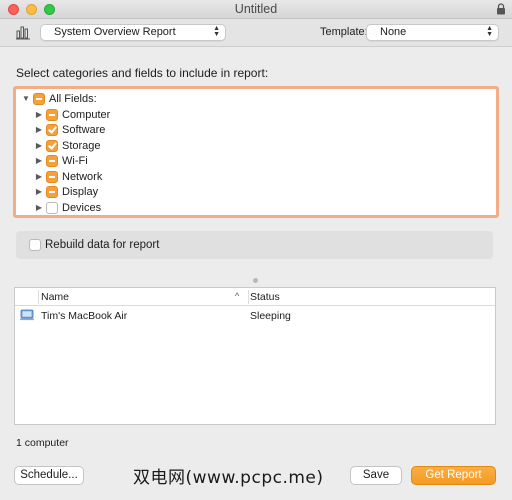  Describe the element at coordinates (23, 33) in the screenshot. I see `bar-chart-icon` at that location.